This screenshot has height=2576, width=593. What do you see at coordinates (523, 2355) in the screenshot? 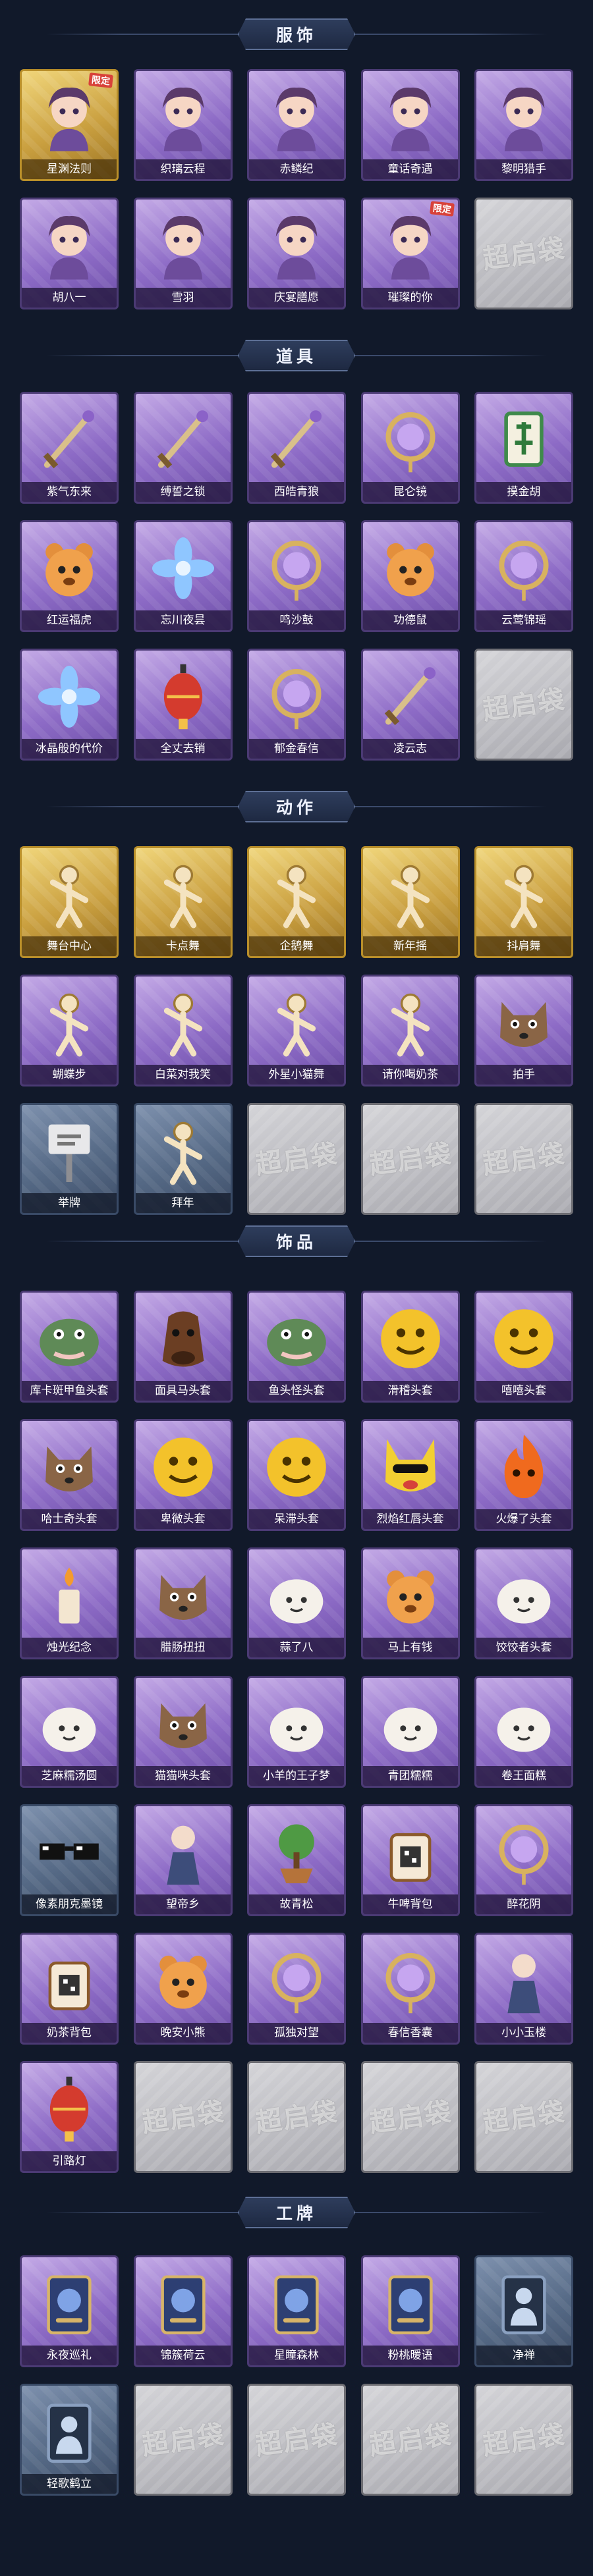
I see `item-label: 净禅` at bounding box center [523, 2355].